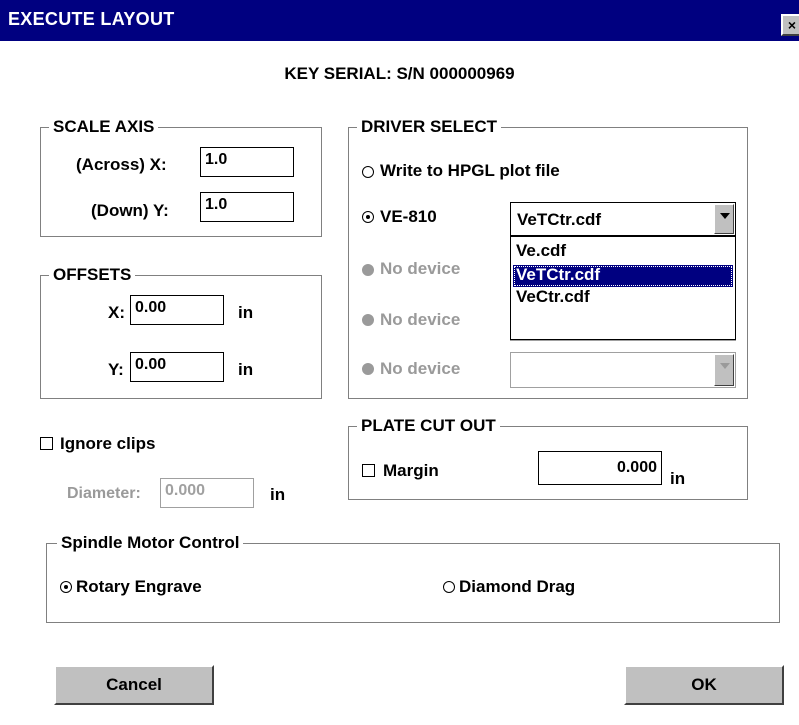 This screenshot has width=799, height=725. What do you see at coordinates (247, 162) in the screenshot?
I see `scale-x-input: 1.0` at bounding box center [247, 162].